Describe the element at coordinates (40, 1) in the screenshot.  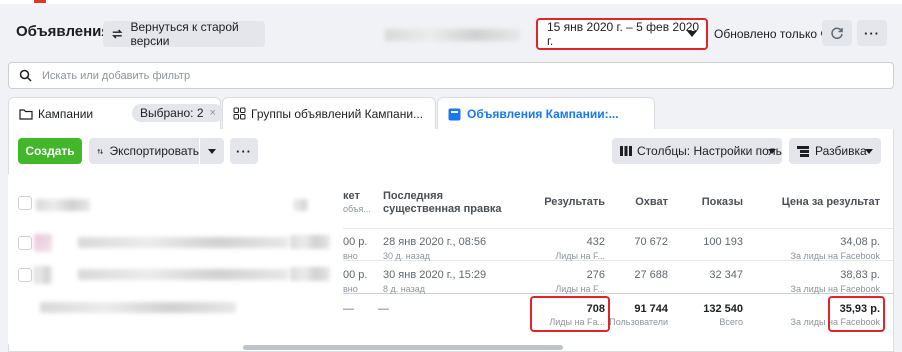
I see `top-mark` at that location.